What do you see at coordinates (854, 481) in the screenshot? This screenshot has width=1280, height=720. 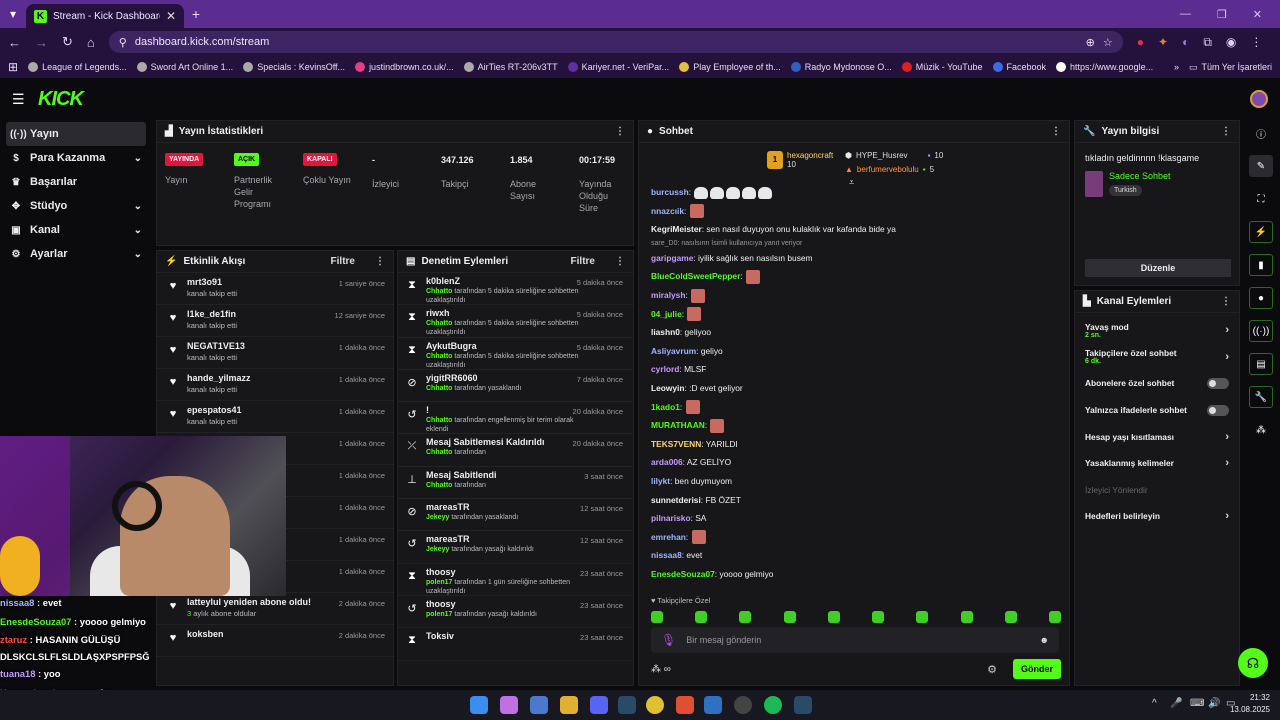 I see `chat-message: lilykt: ben duymuyom` at bounding box center [854, 481].